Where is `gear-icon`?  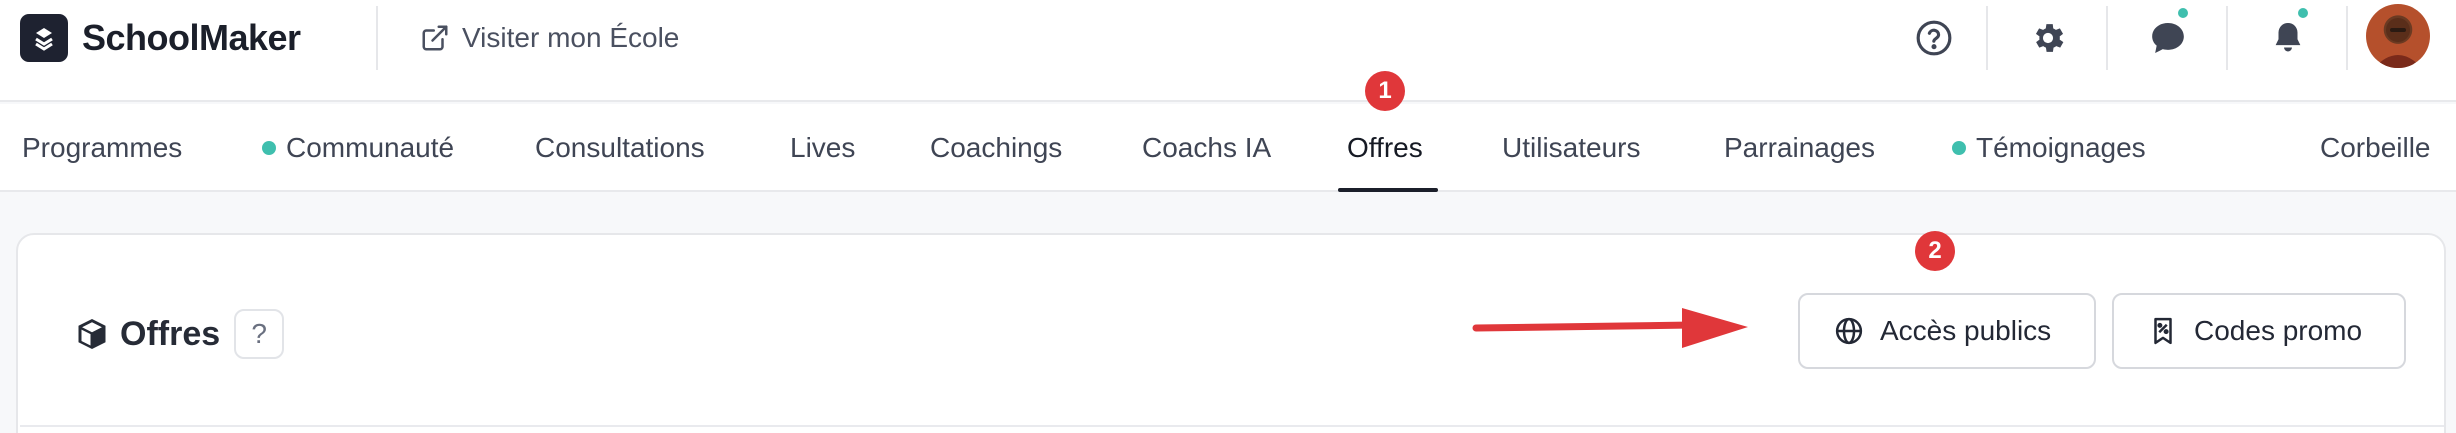 gear-icon is located at coordinates (2049, 38).